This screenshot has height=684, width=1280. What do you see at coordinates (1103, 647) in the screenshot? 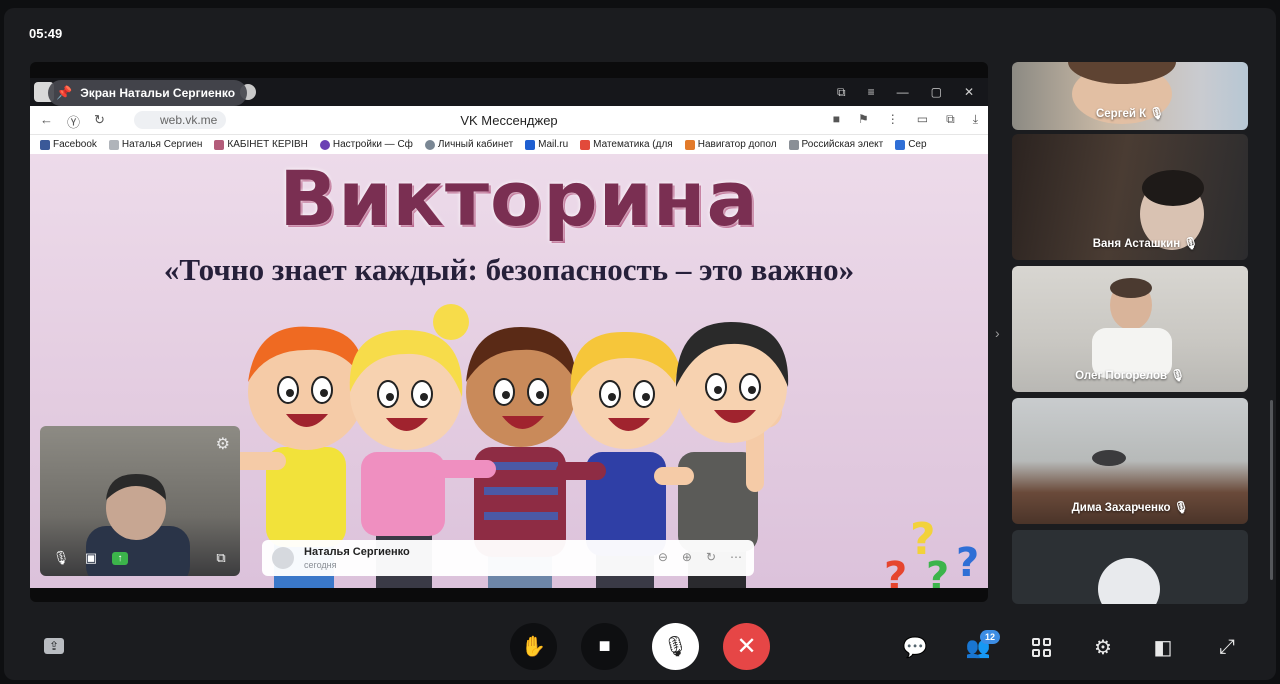
I see `settings-icon: ⚙` at bounding box center [1103, 647].